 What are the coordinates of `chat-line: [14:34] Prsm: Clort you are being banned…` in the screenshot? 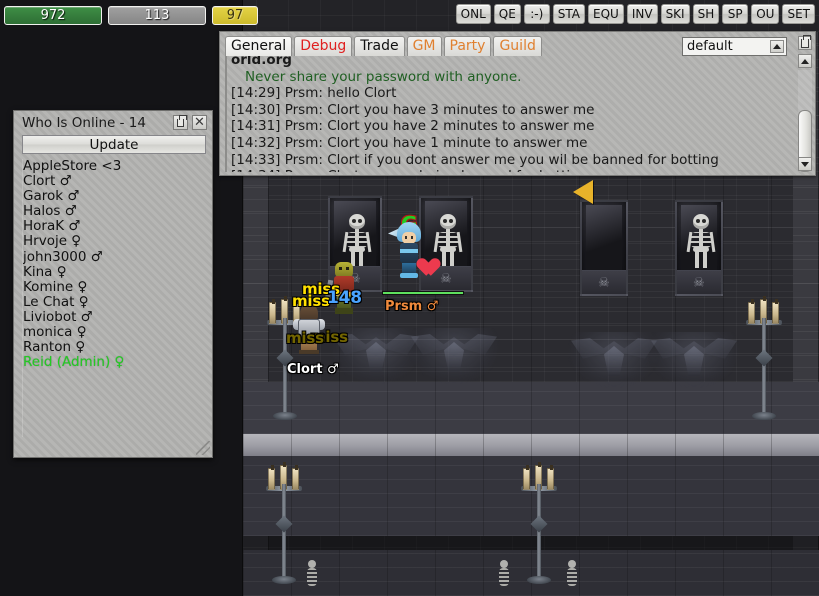 It's located at (510, 170).